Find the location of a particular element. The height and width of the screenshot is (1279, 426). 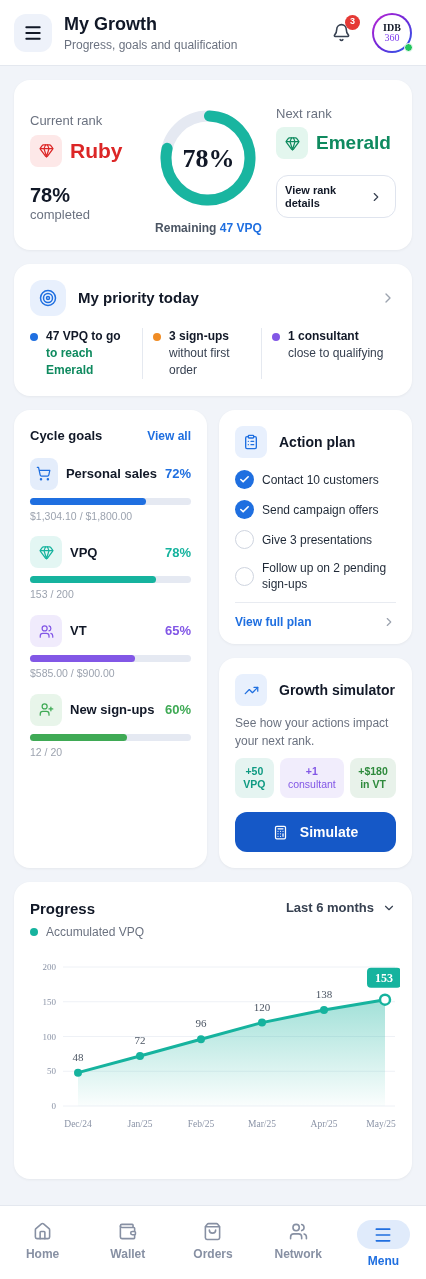

view-all-link: View all is located at coordinates (169, 435).